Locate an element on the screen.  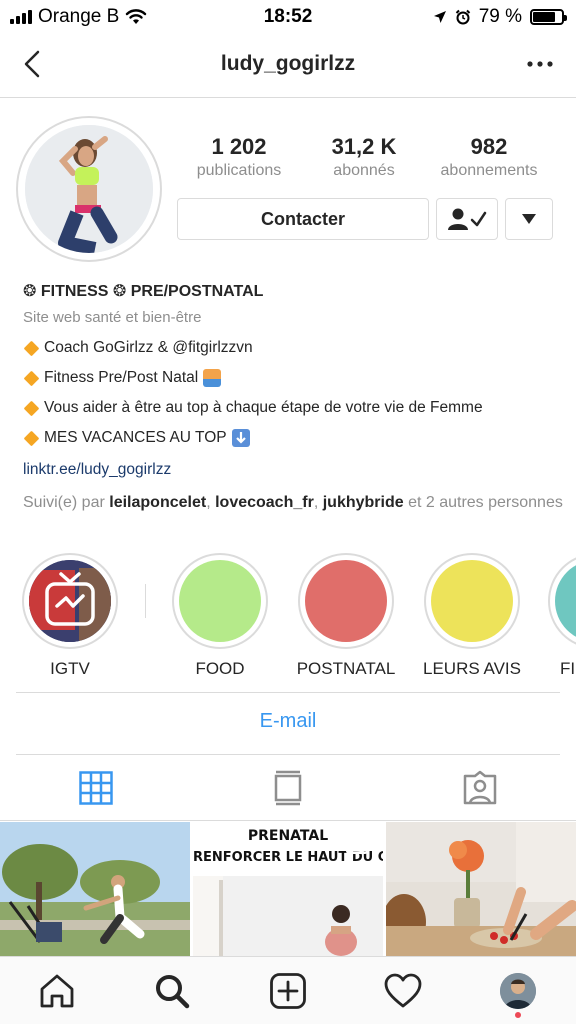
tab-feed is located at coordinates (288, 788).